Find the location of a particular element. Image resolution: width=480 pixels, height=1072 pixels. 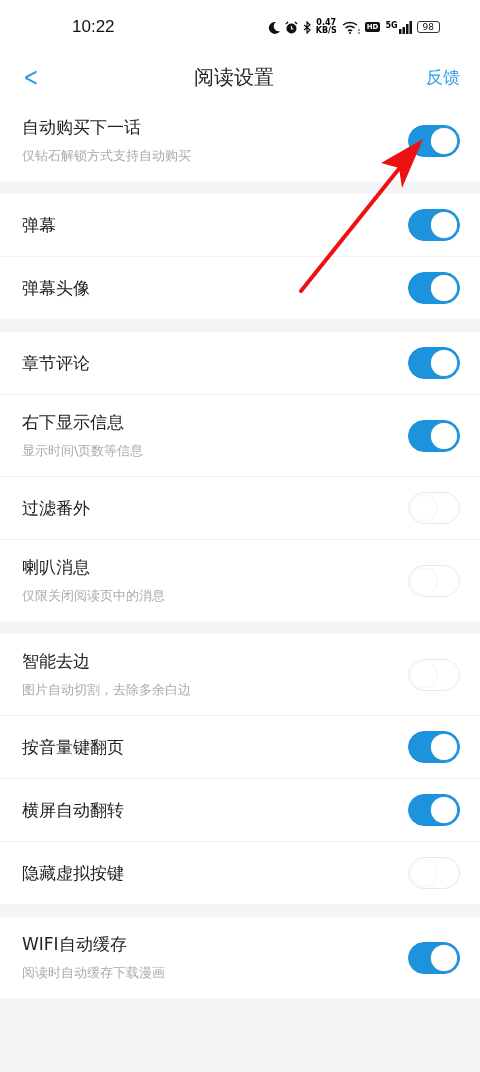

alarm-icon is located at coordinates (291, 27).